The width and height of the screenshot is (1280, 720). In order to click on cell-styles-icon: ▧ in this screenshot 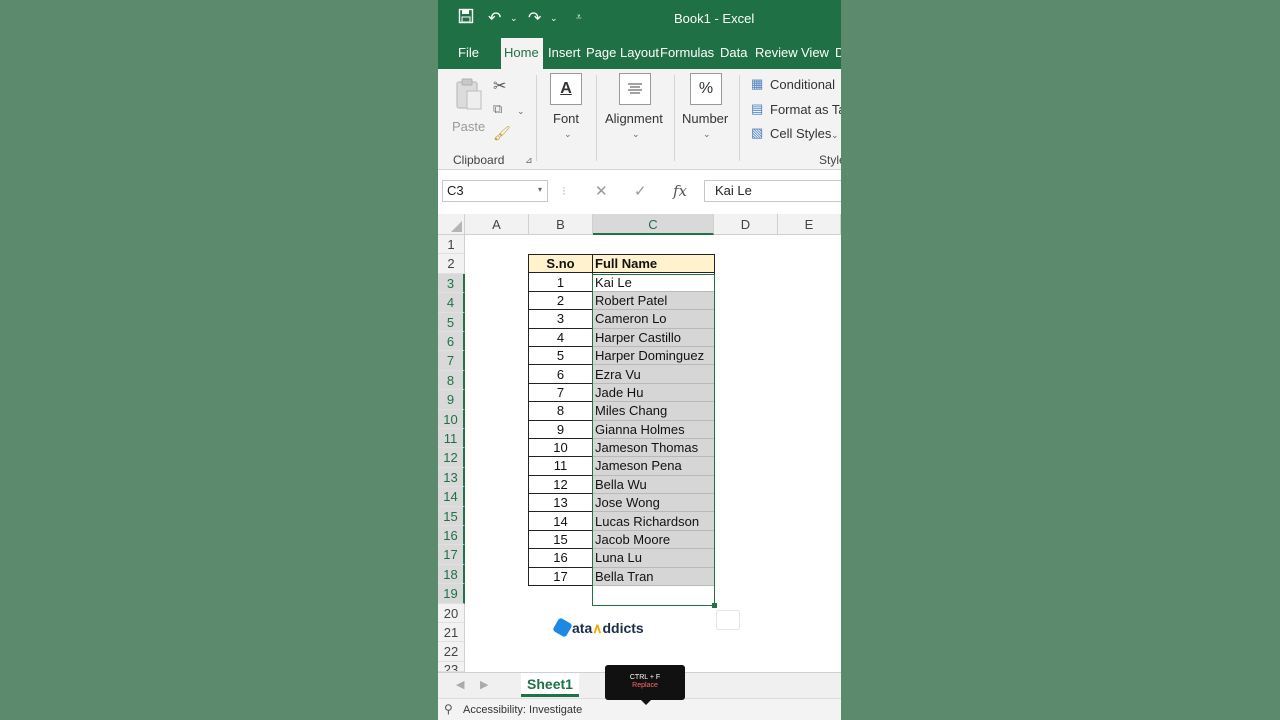, I will do `click(757, 133)`.